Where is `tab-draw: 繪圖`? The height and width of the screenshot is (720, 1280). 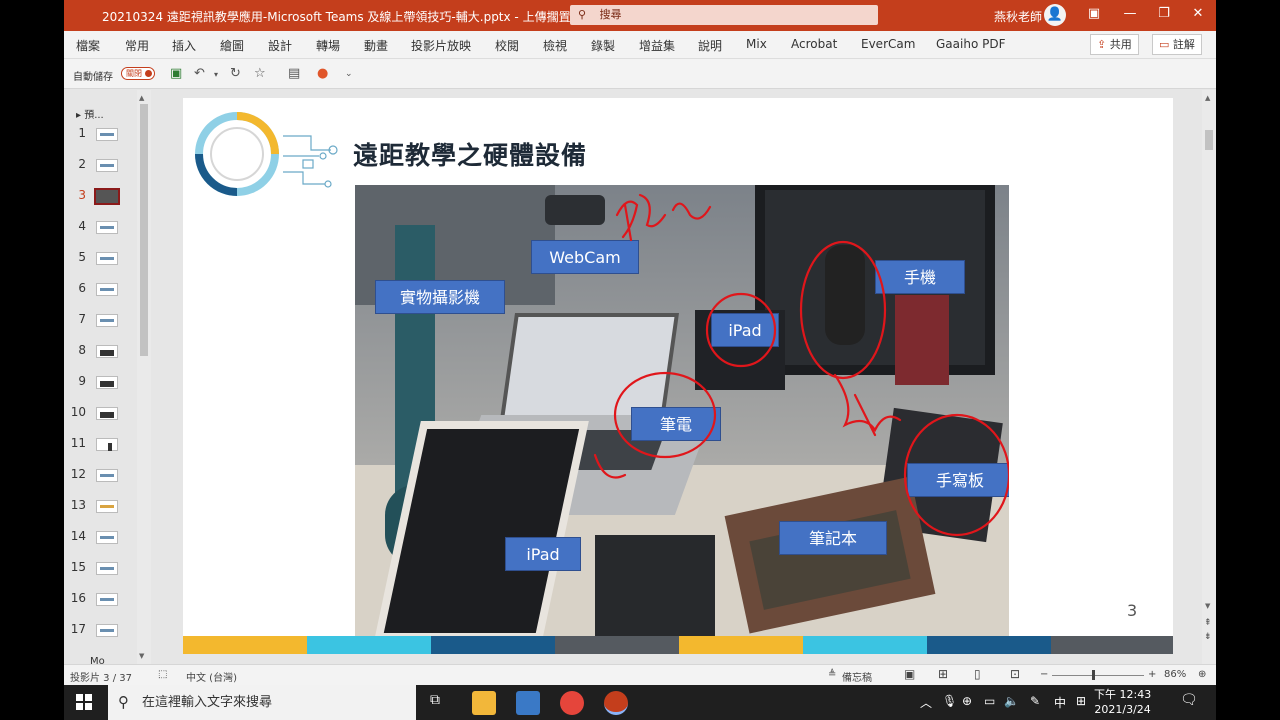 tab-draw: 繪圖 is located at coordinates (232, 45).